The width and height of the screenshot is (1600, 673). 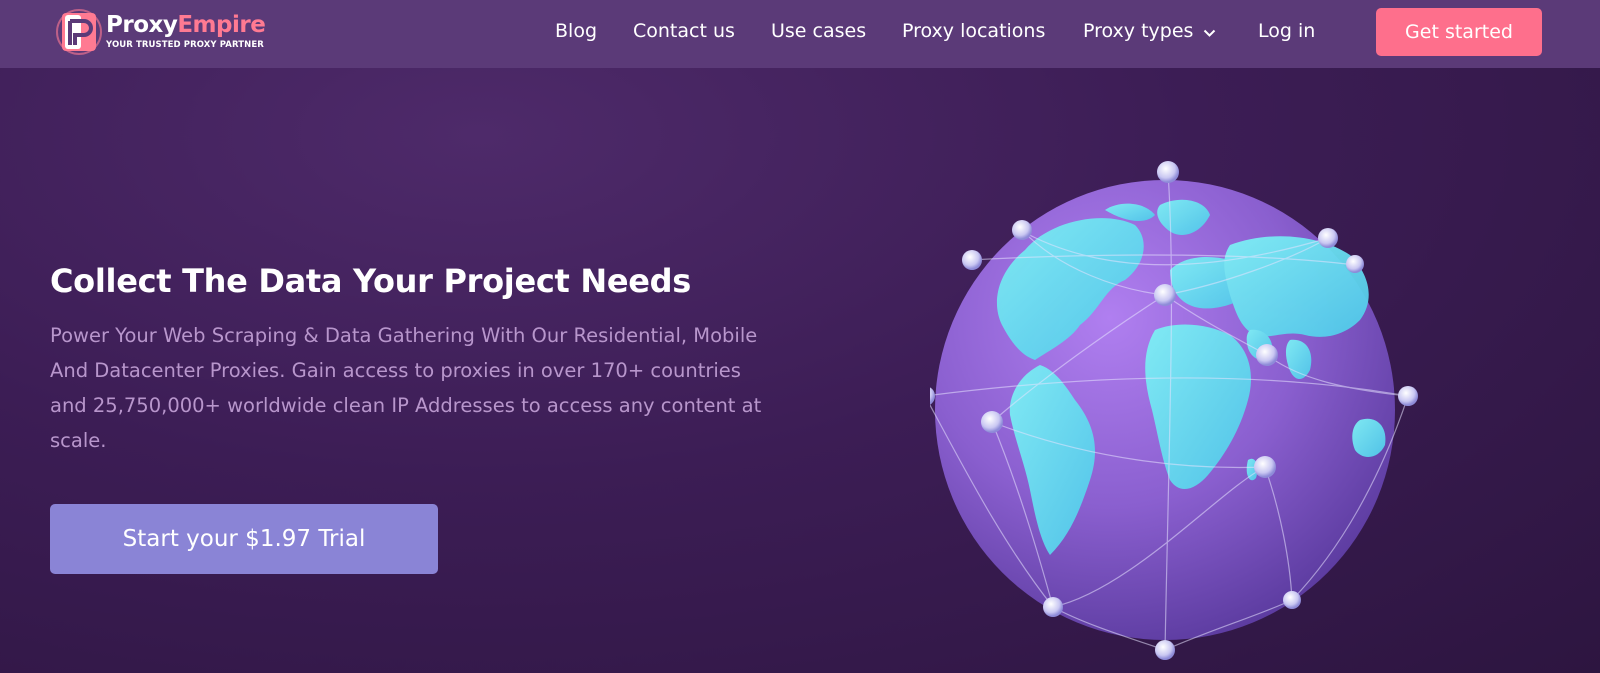 I want to click on hero-title: Collect The Data Your Project Needs, so click(x=371, y=281).